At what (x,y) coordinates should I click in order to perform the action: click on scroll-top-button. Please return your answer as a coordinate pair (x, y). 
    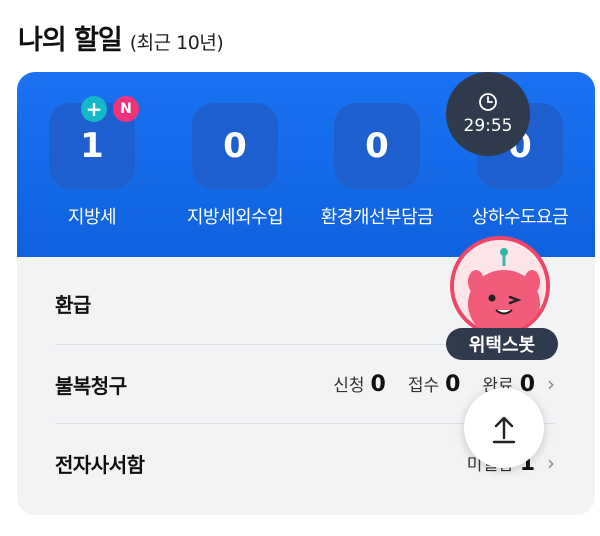
    Looking at the image, I should click on (504, 428).